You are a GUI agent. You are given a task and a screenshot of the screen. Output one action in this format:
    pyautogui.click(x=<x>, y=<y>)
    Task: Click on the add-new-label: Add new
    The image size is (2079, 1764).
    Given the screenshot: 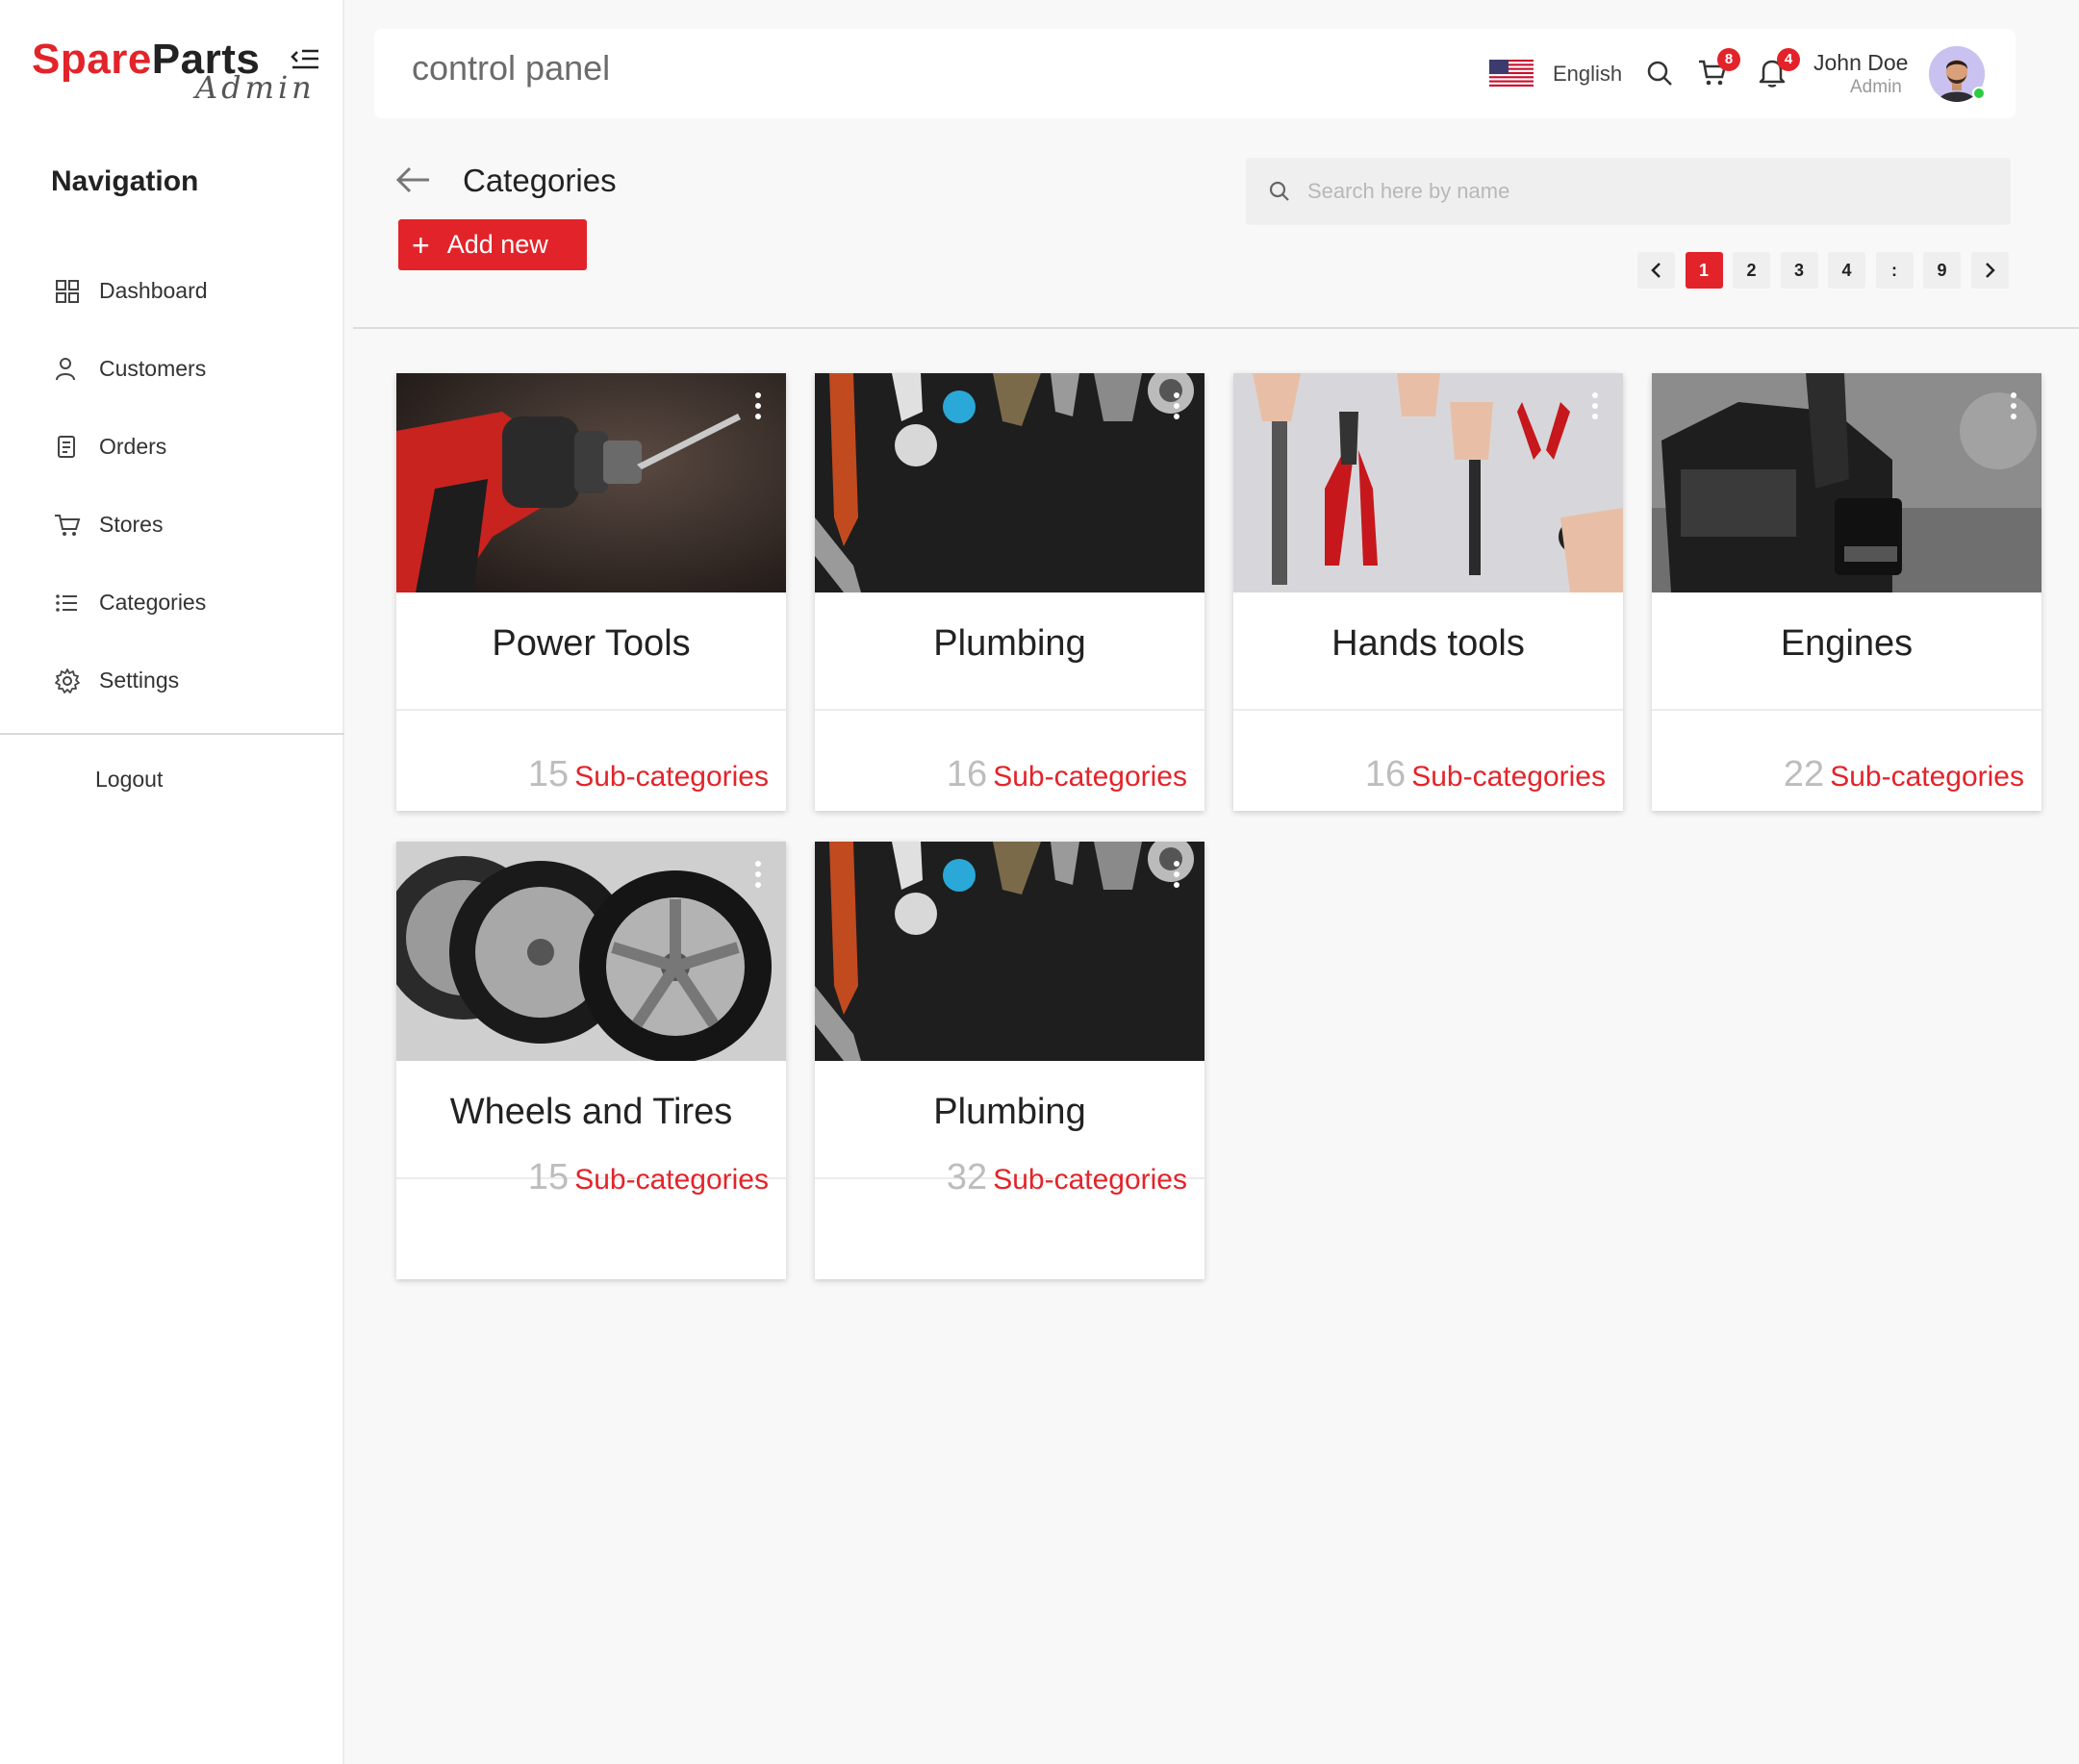 What is the action you would take?
    pyautogui.click(x=497, y=245)
    